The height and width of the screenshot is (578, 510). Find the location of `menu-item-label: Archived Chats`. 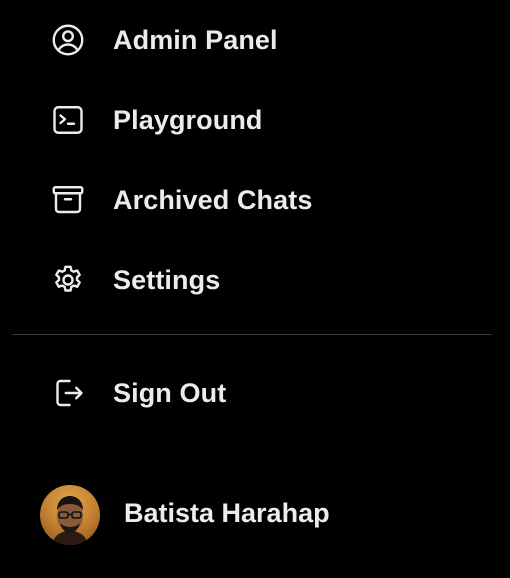

menu-item-label: Archived Chats is located at coordinates (213, 199).